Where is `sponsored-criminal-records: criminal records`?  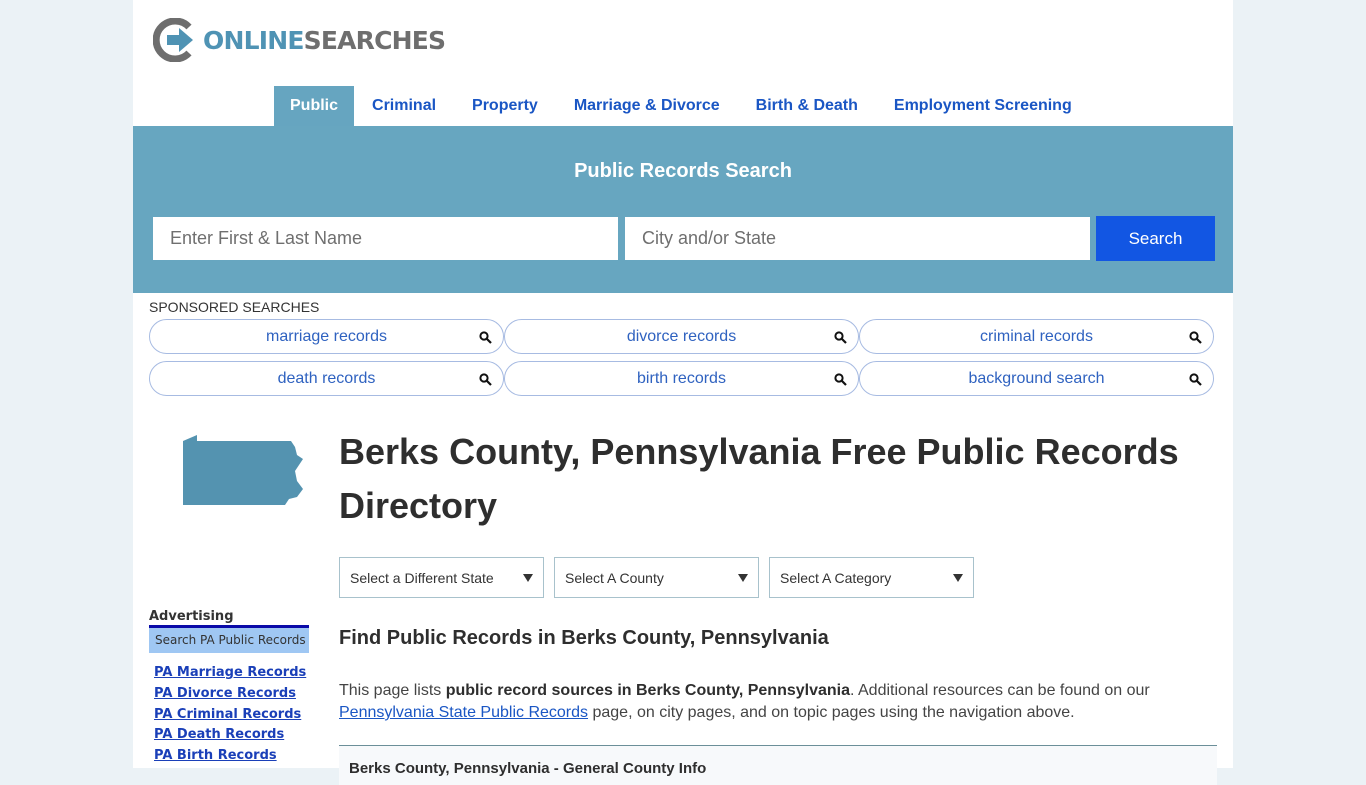
sponsored-criminal-records: criminal records is located at coordinates (1036, 336).